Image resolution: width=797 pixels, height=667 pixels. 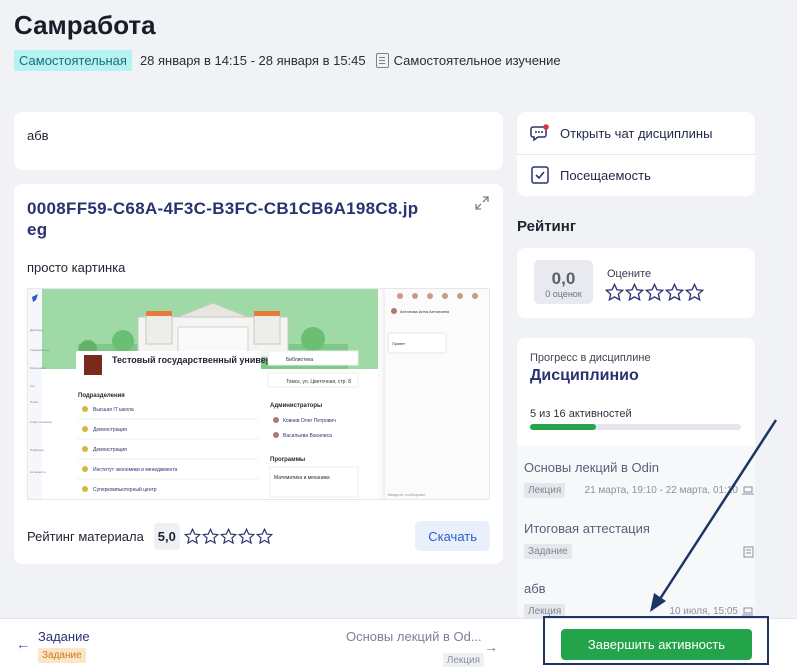 I want to click on activity-tag: Лекция, so click(x=545, y=490).